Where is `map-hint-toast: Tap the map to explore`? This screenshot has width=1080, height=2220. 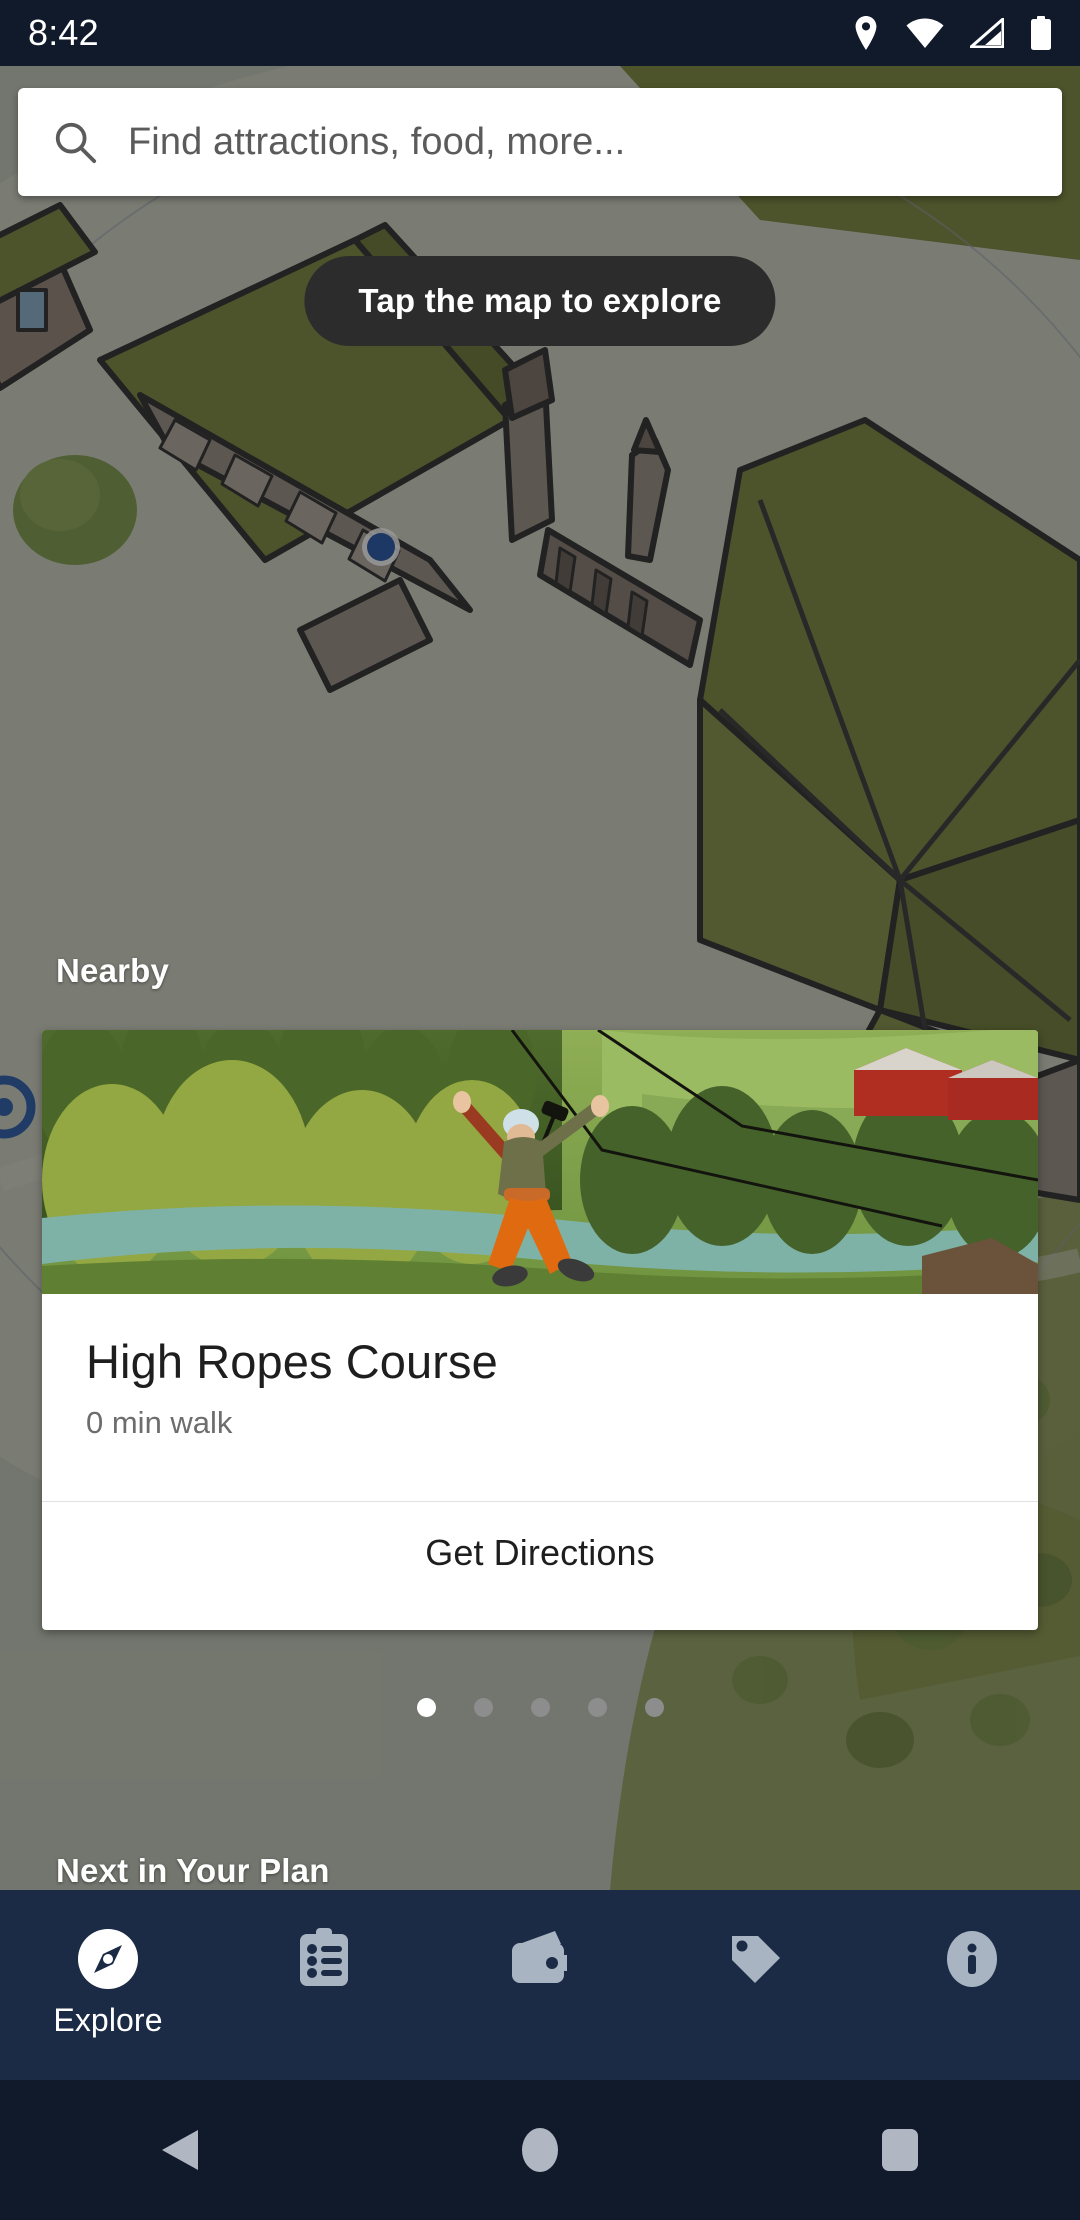 map-hint-toast: Tap the map to explore is located at coordinates (540, 301).